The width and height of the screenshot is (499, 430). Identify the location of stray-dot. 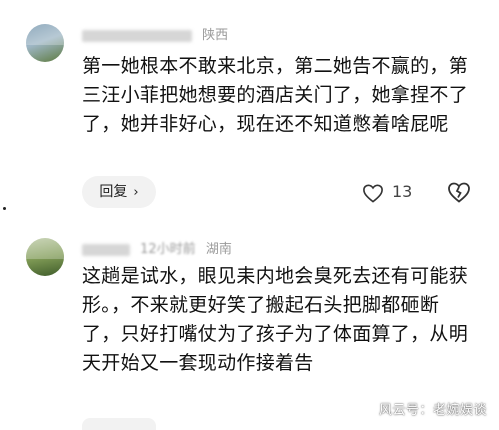
(4, 208).